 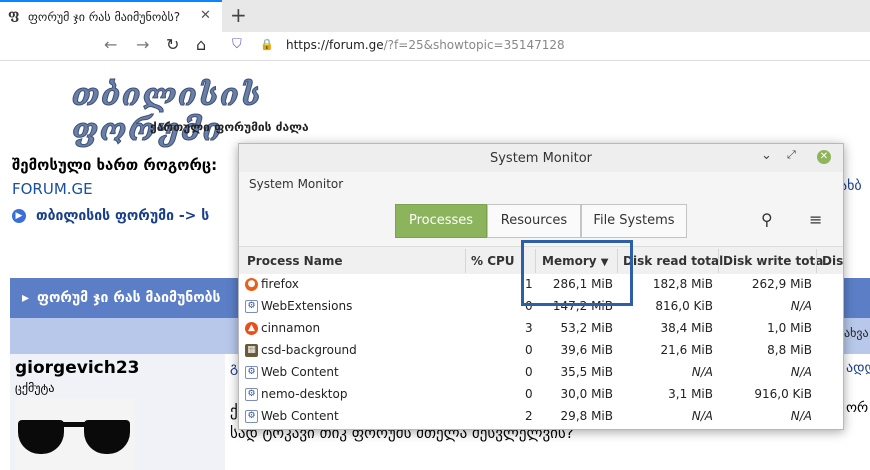 I want to click on window-title: System Monitor, so click(x=541, y=158).